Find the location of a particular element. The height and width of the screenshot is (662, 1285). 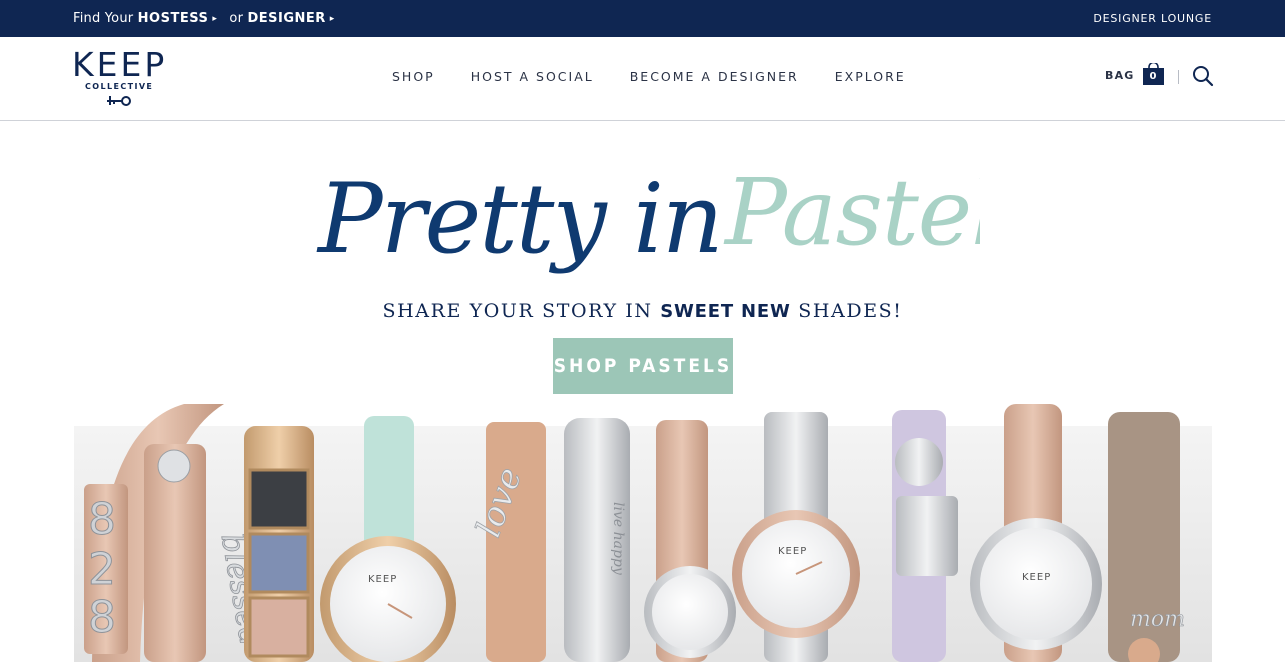

bag-count: 0 is located at coordinates (1153, 76).